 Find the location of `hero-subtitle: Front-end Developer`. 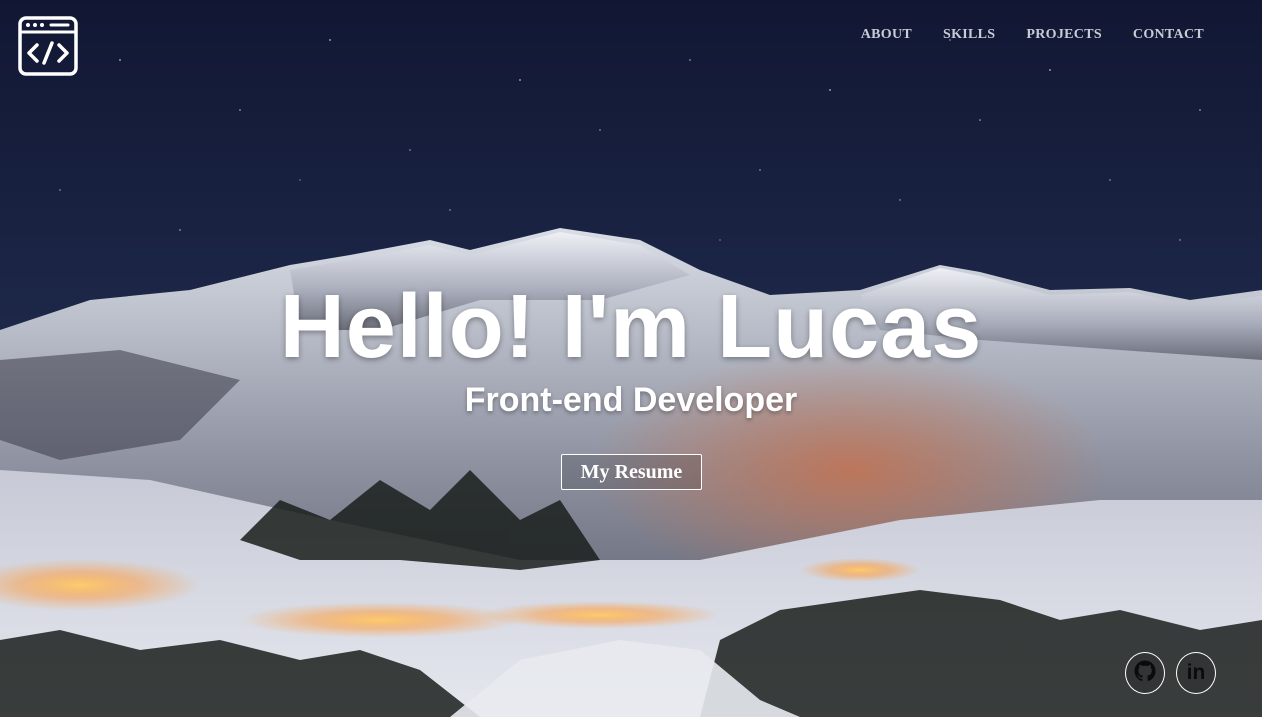

hero-subtitle: Front-end Developer is located at coordinates (631, 400).